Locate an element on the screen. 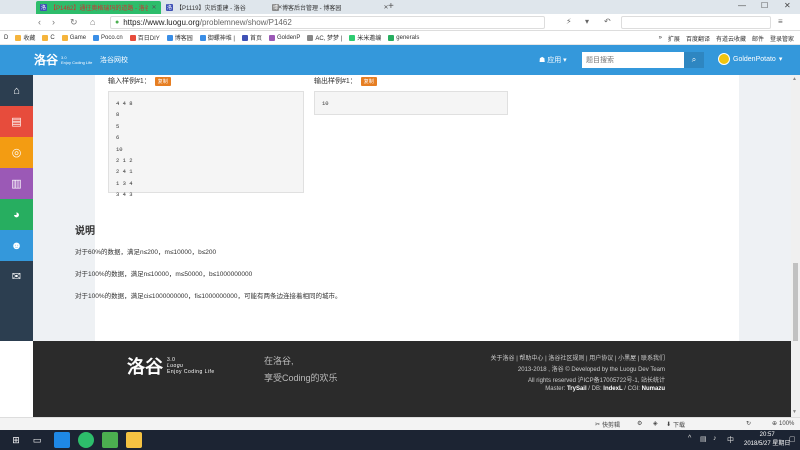  pie-chart-icon: ◕ is located at coordinates (16, 214).